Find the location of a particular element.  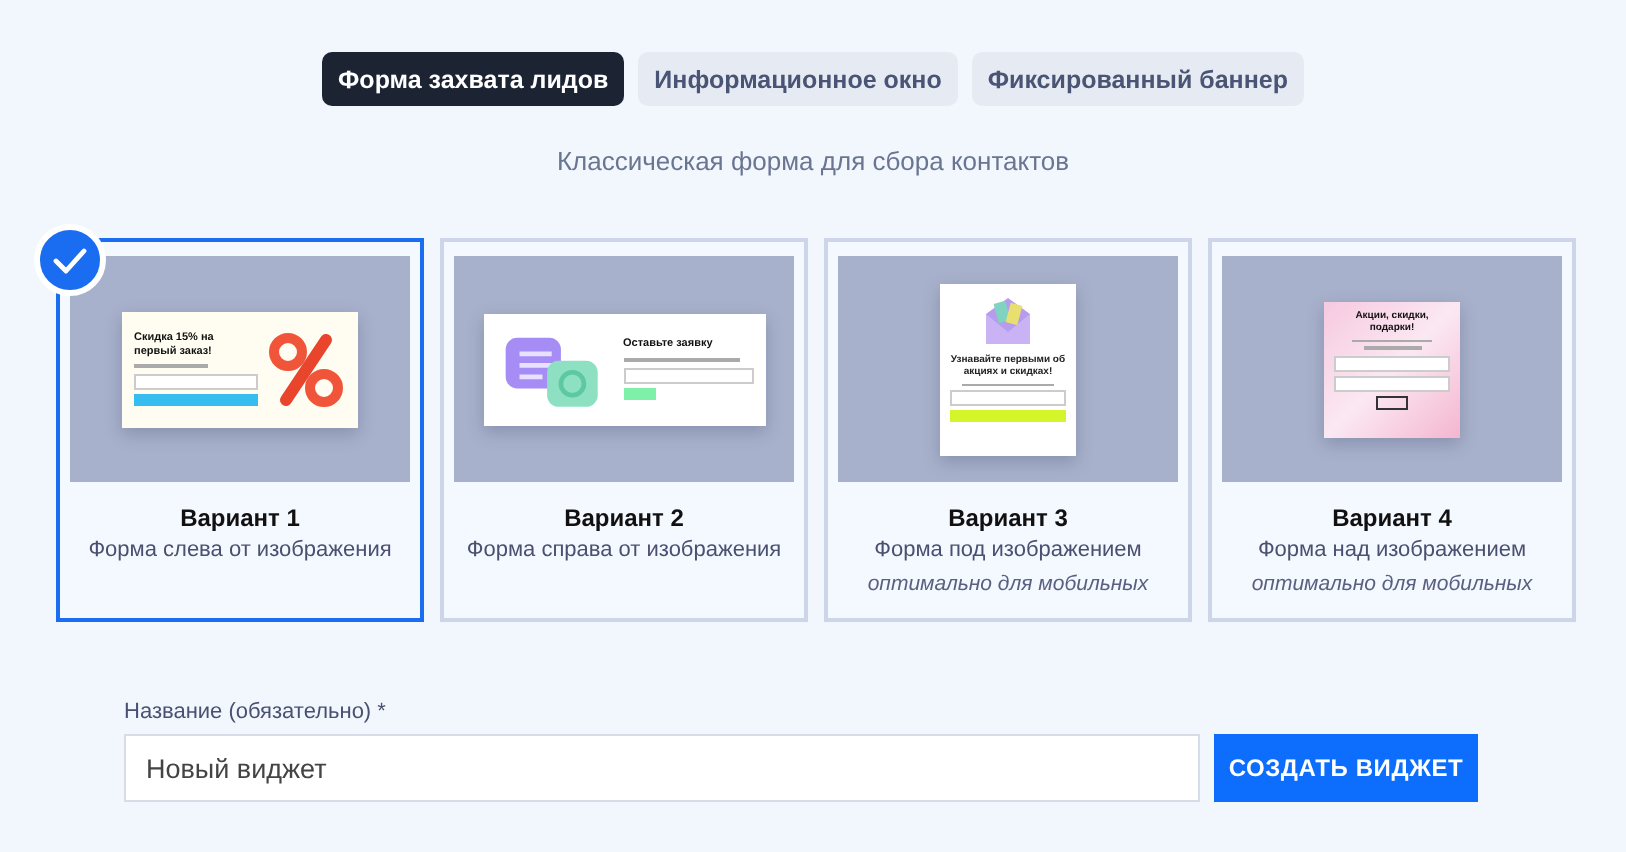

percent-icon is located at coordinates (306, 369).